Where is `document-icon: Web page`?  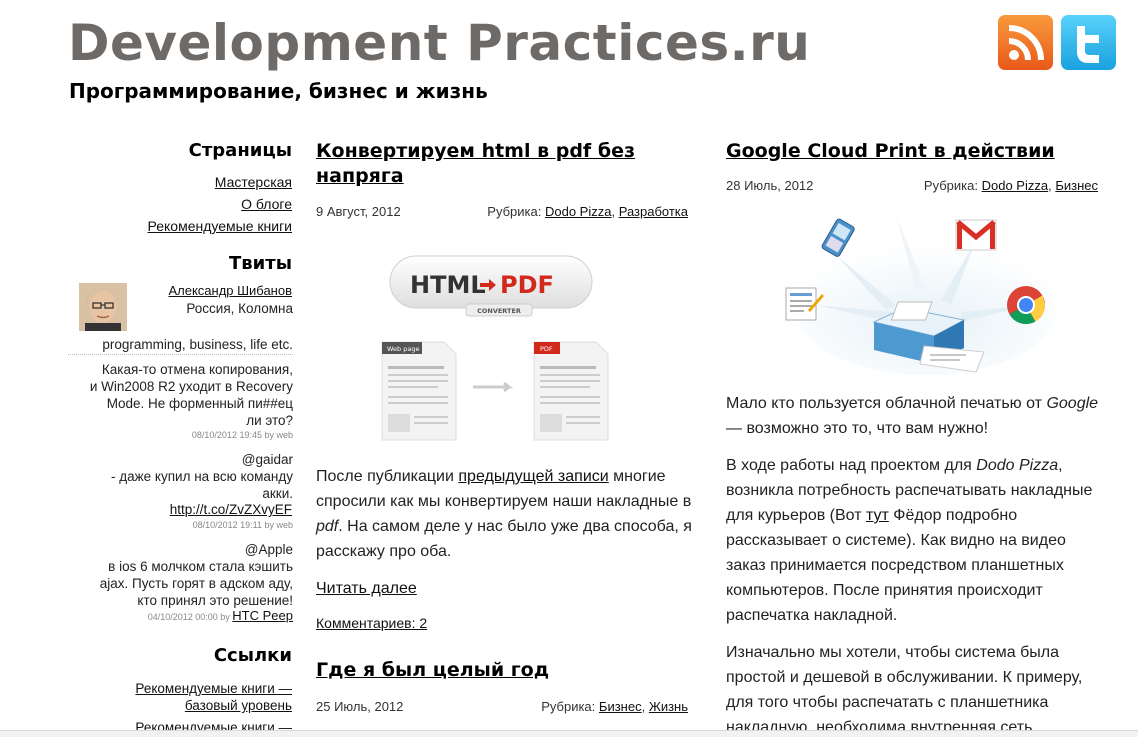 document-icon: Web page is located at coordinates (419, 391).